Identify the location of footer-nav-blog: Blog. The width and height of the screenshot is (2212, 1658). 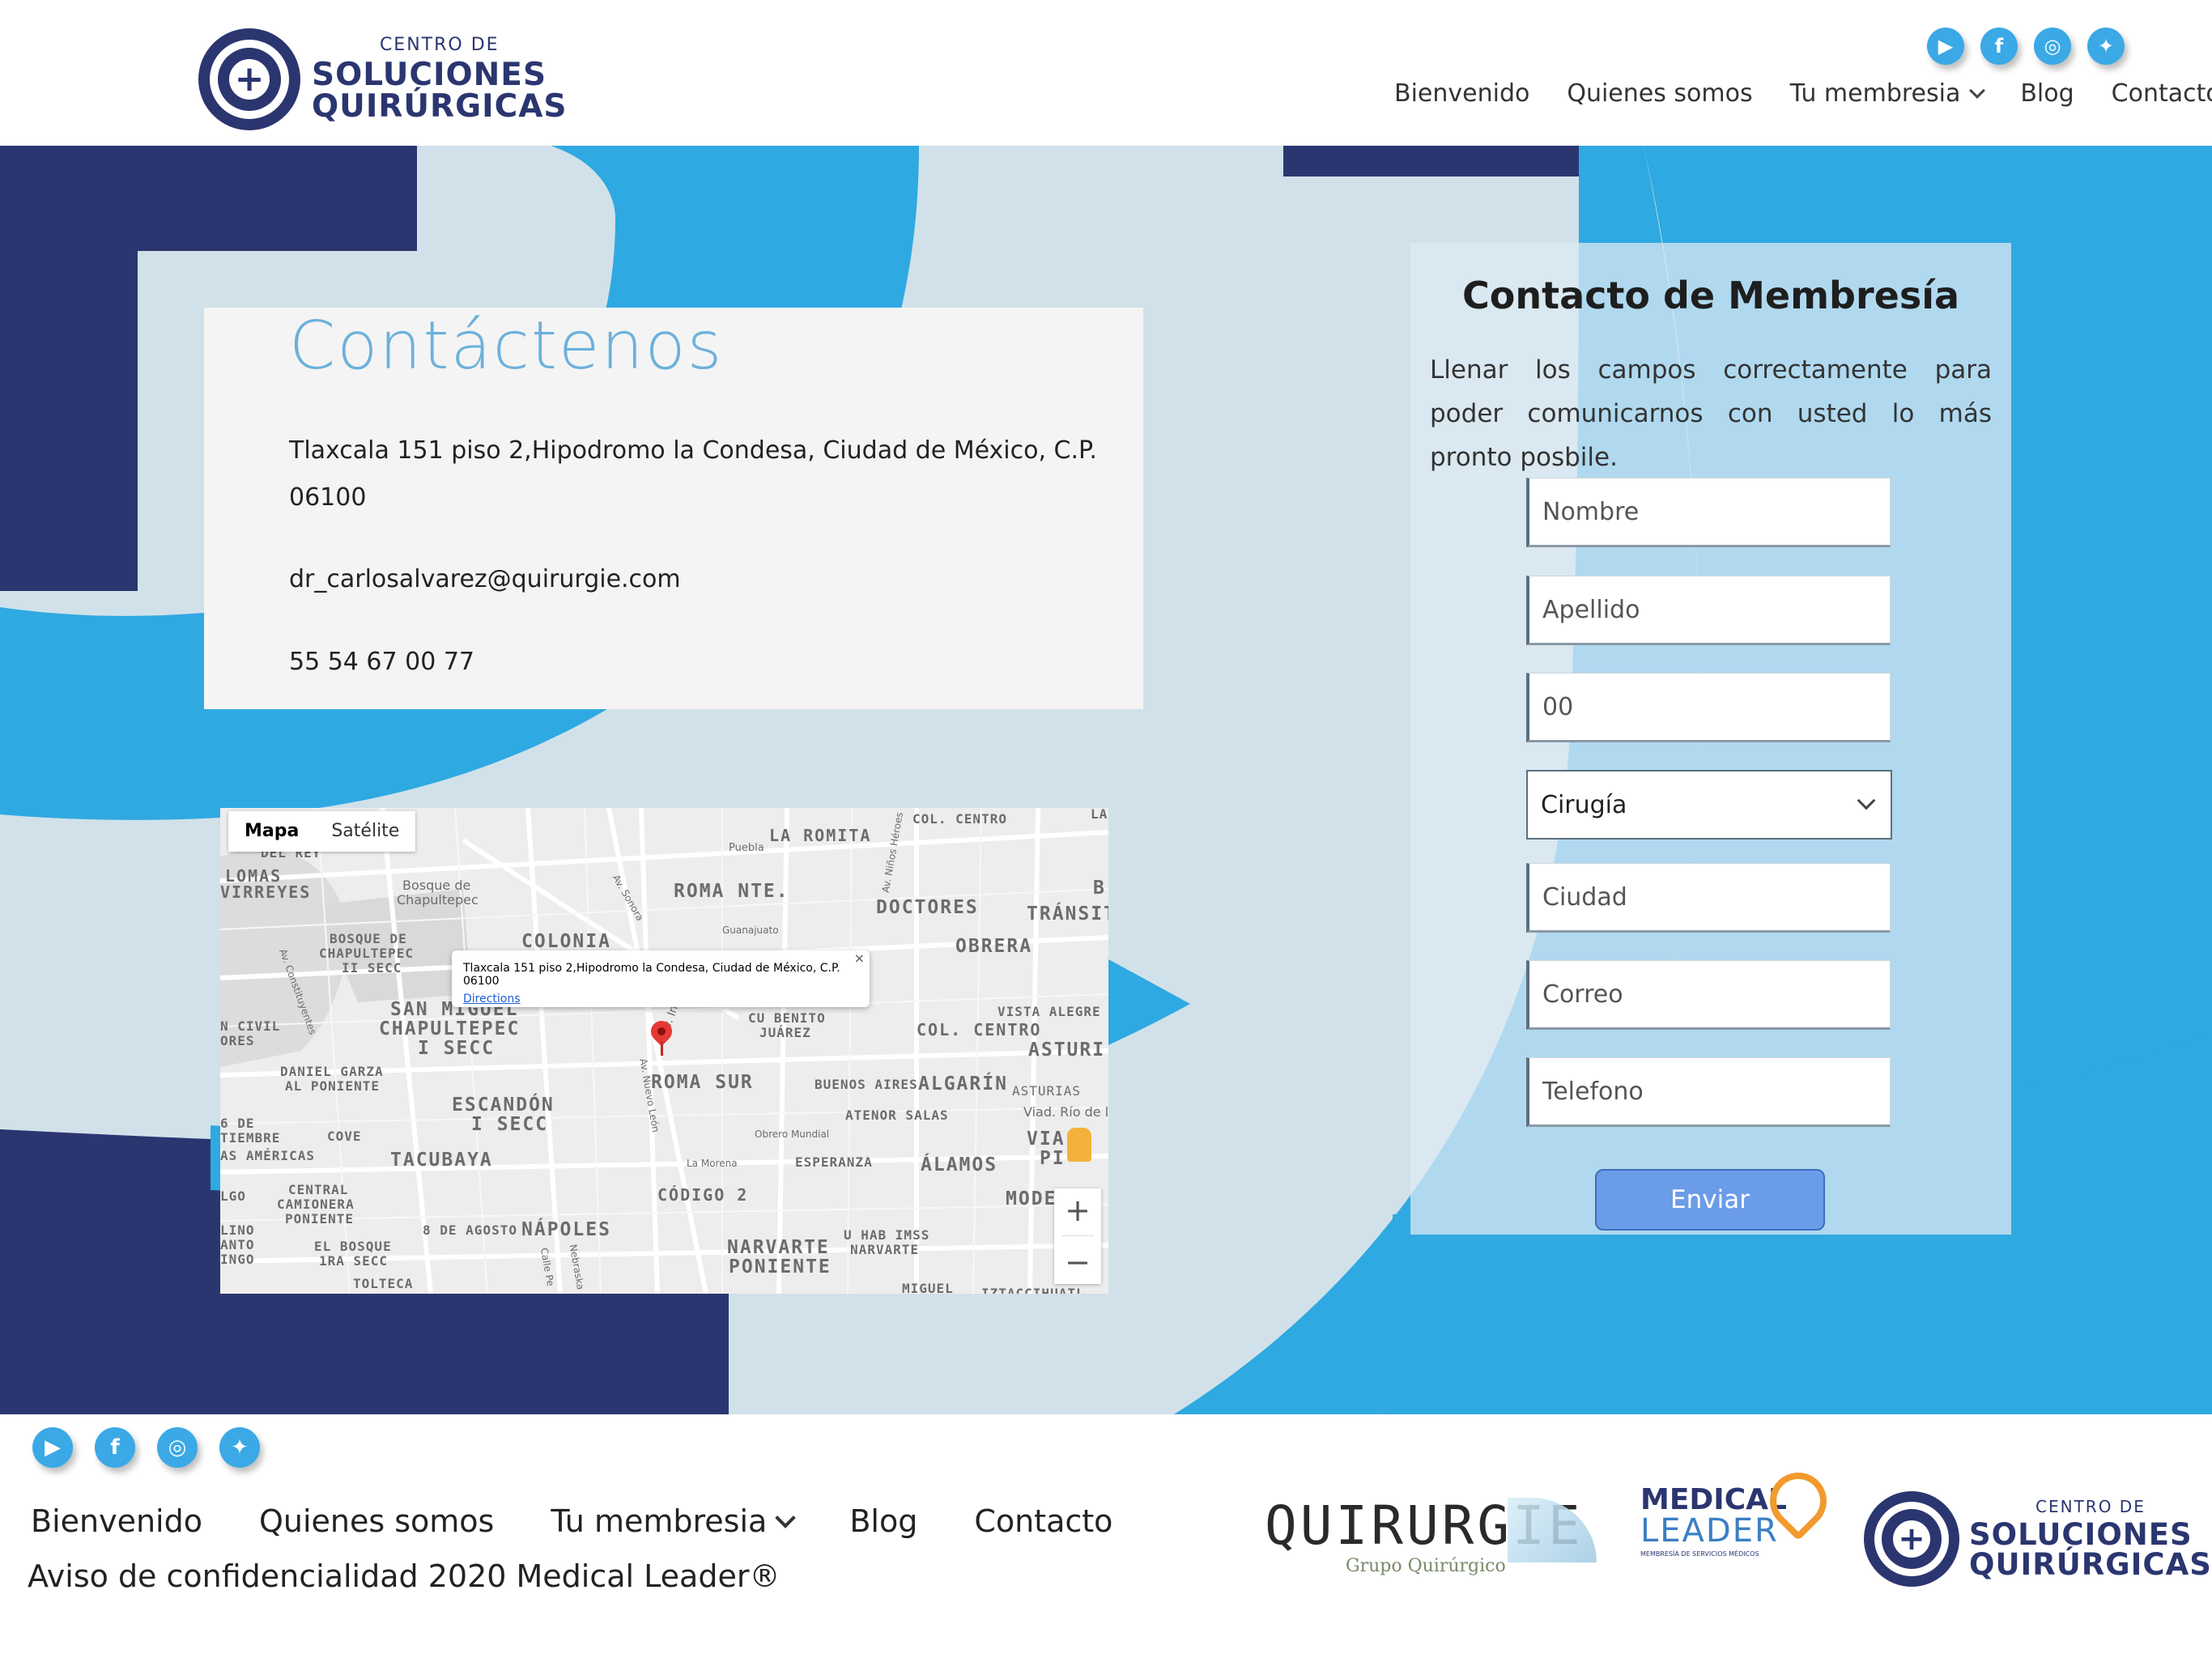
(883, 1521).